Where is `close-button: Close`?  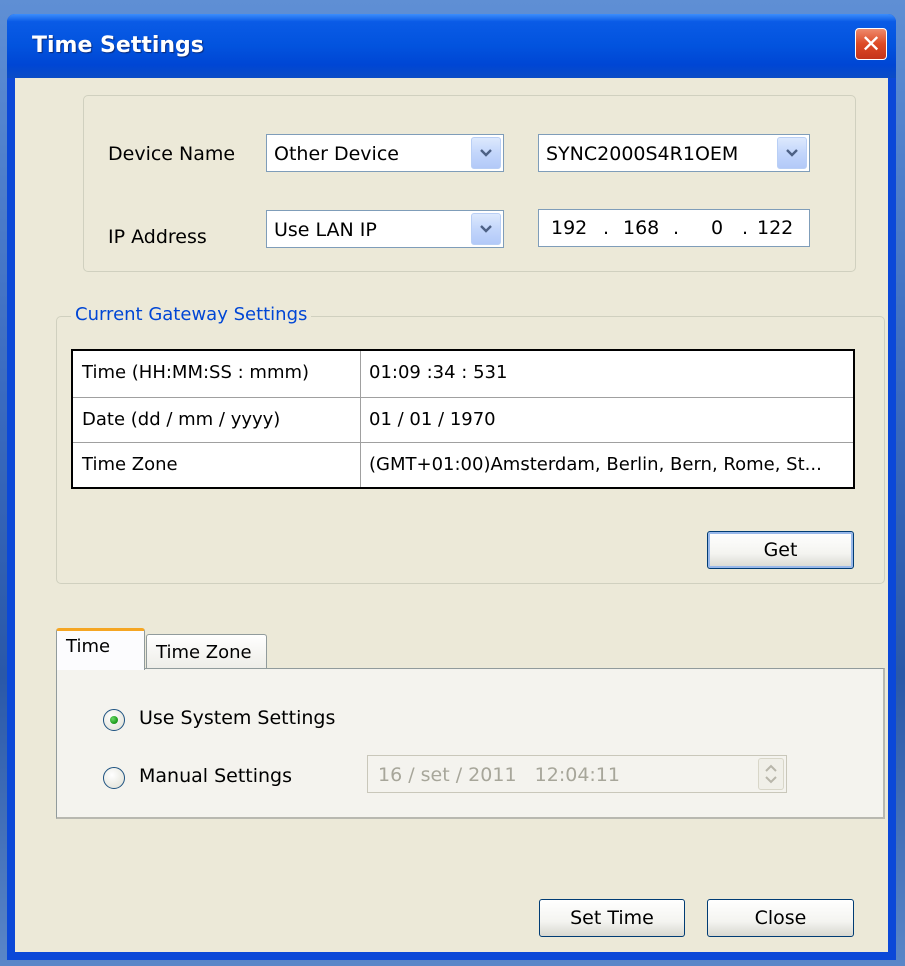 close-button: Close is located at coordinates (780, 918).